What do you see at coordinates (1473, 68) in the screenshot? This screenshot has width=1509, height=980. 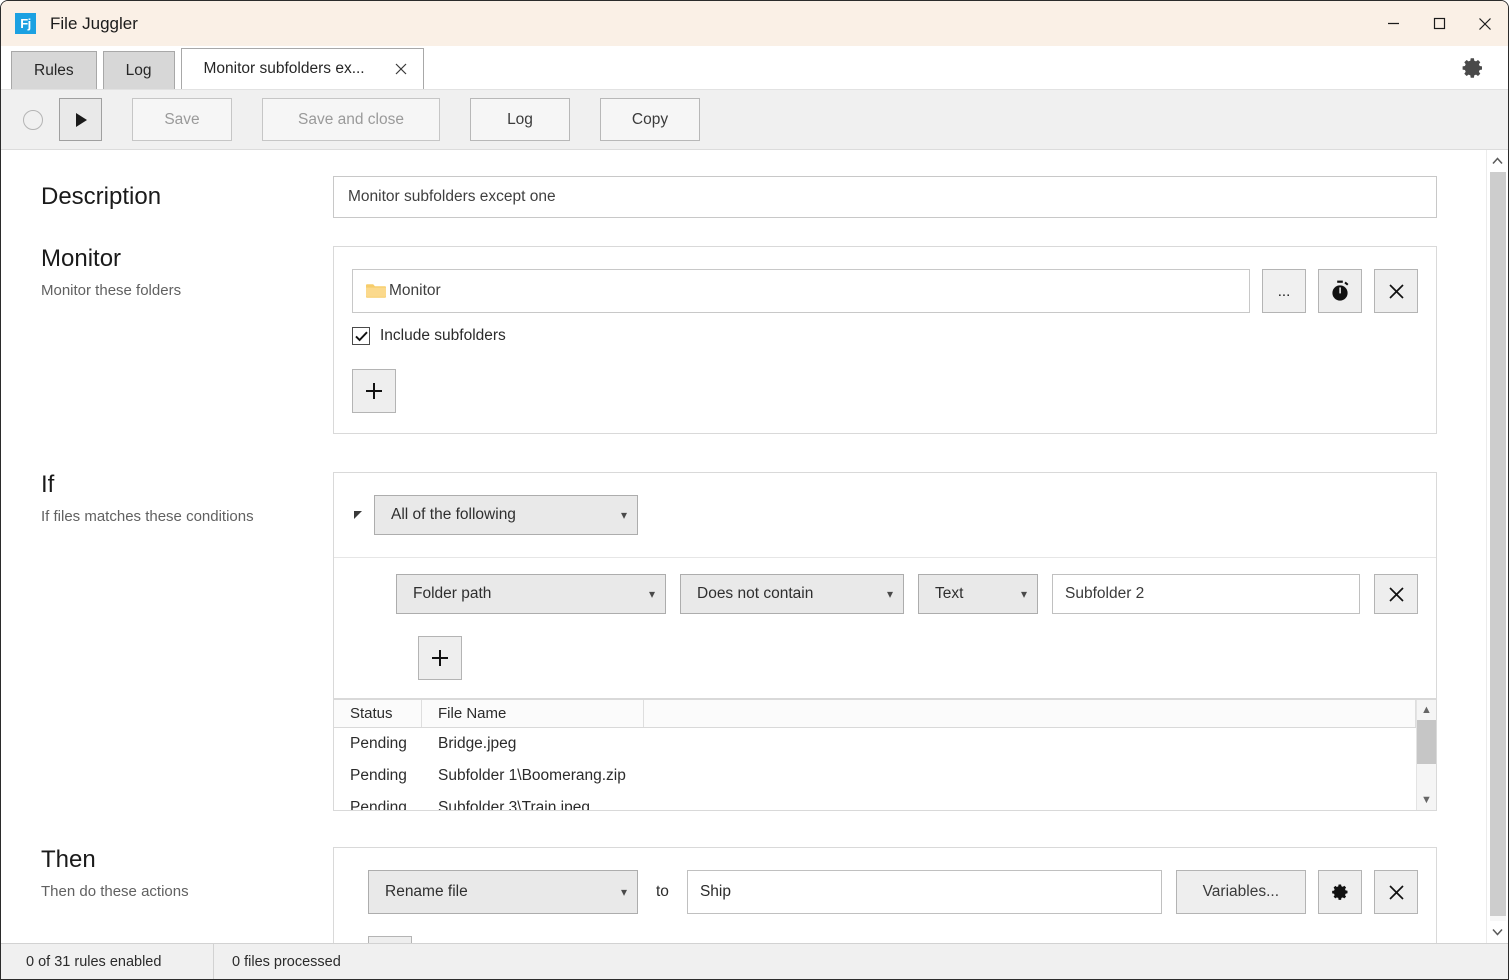 I see `settings-gear-icon` at bounding box center [1473, 68].